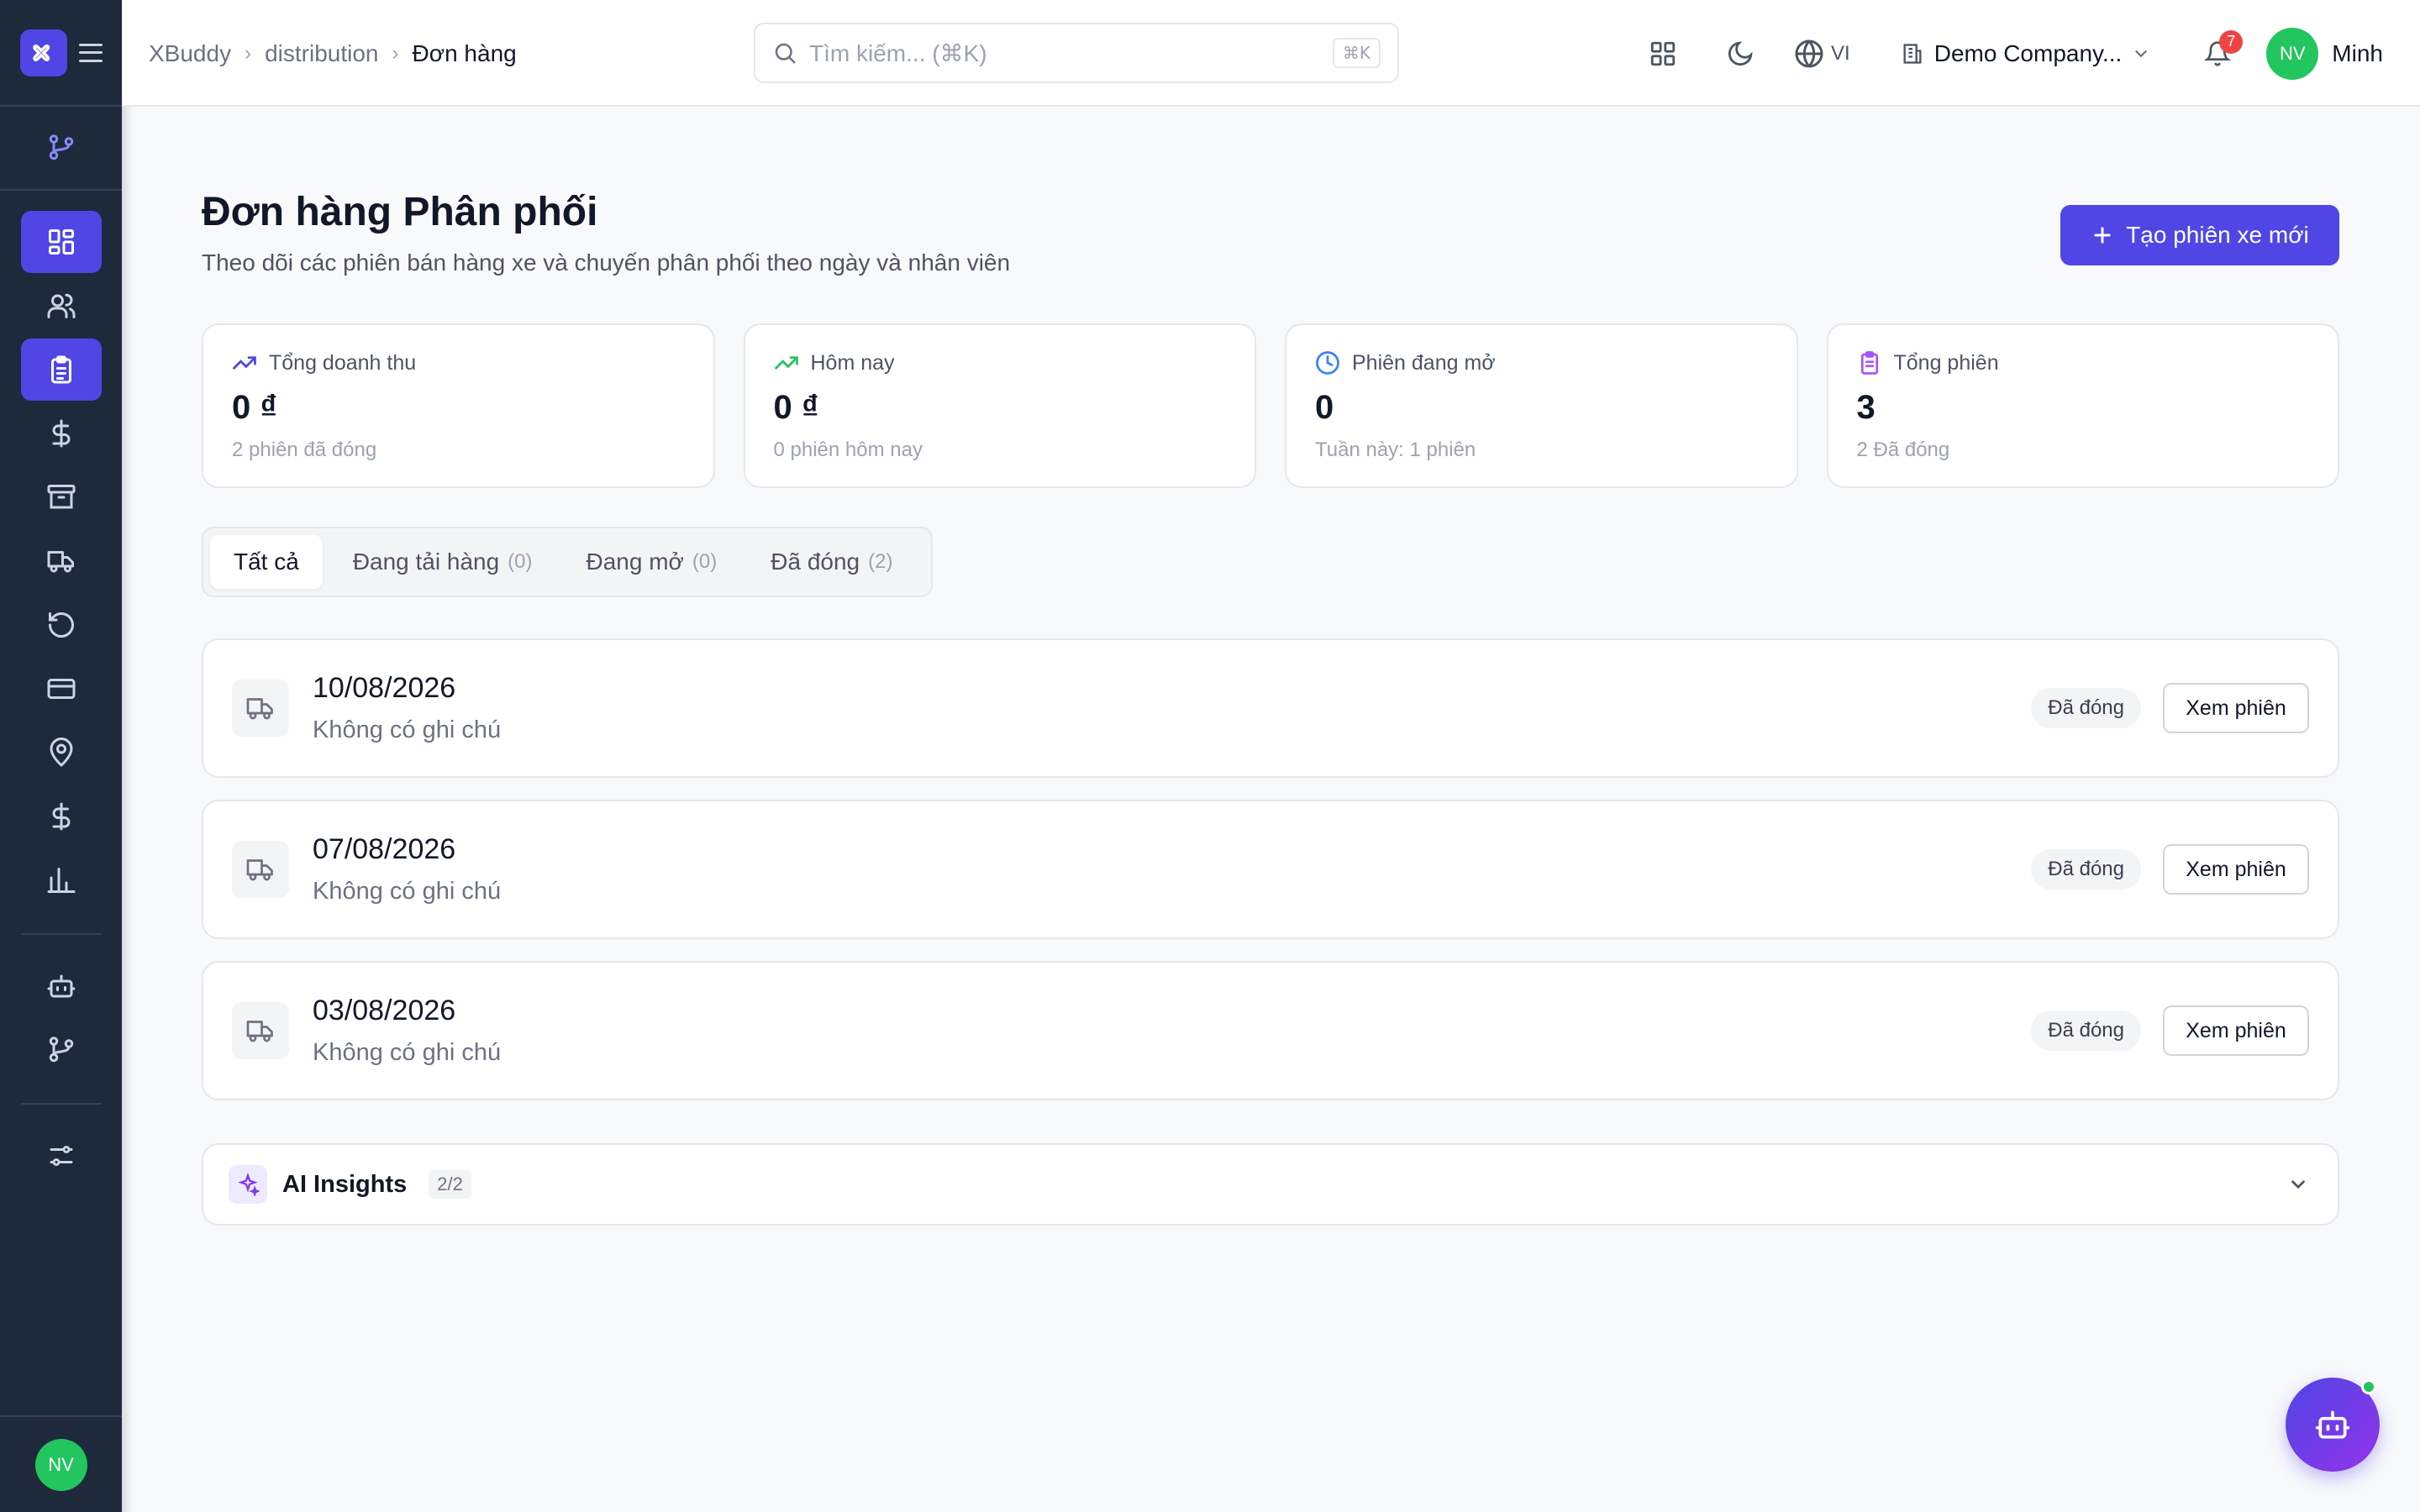 This screenshot has width=2420, height=1512. What do you see at coordinates (815, 562) in the screenshot?
I see `tab-label: Đã đóng` at bounding box center [815, 562].